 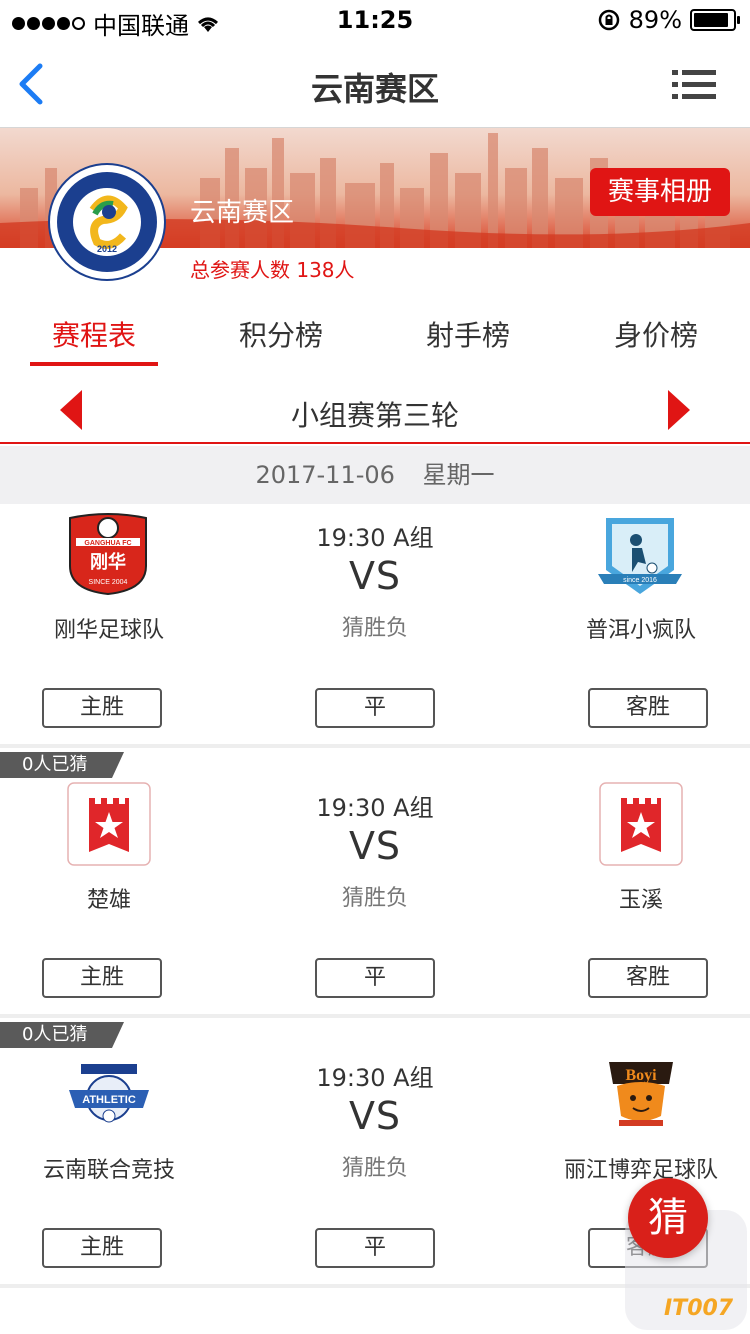 I want to click on home-team-name: 刚华足球队, so click(x=108, y=630).